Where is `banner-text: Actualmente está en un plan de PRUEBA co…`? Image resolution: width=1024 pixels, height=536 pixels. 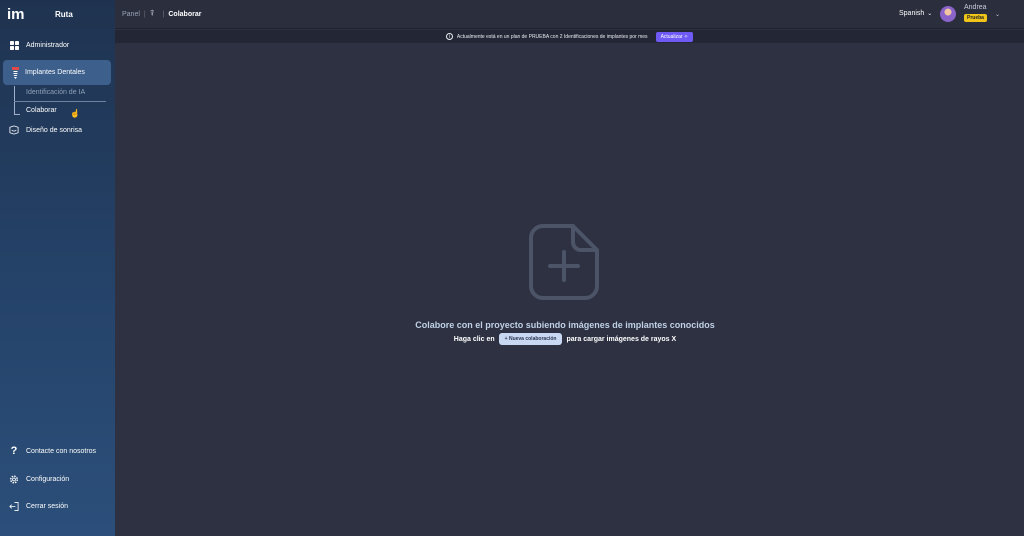 banner-text: Actualmente está en un plan de PRUEBA co… is located at coordinates (552, 36).